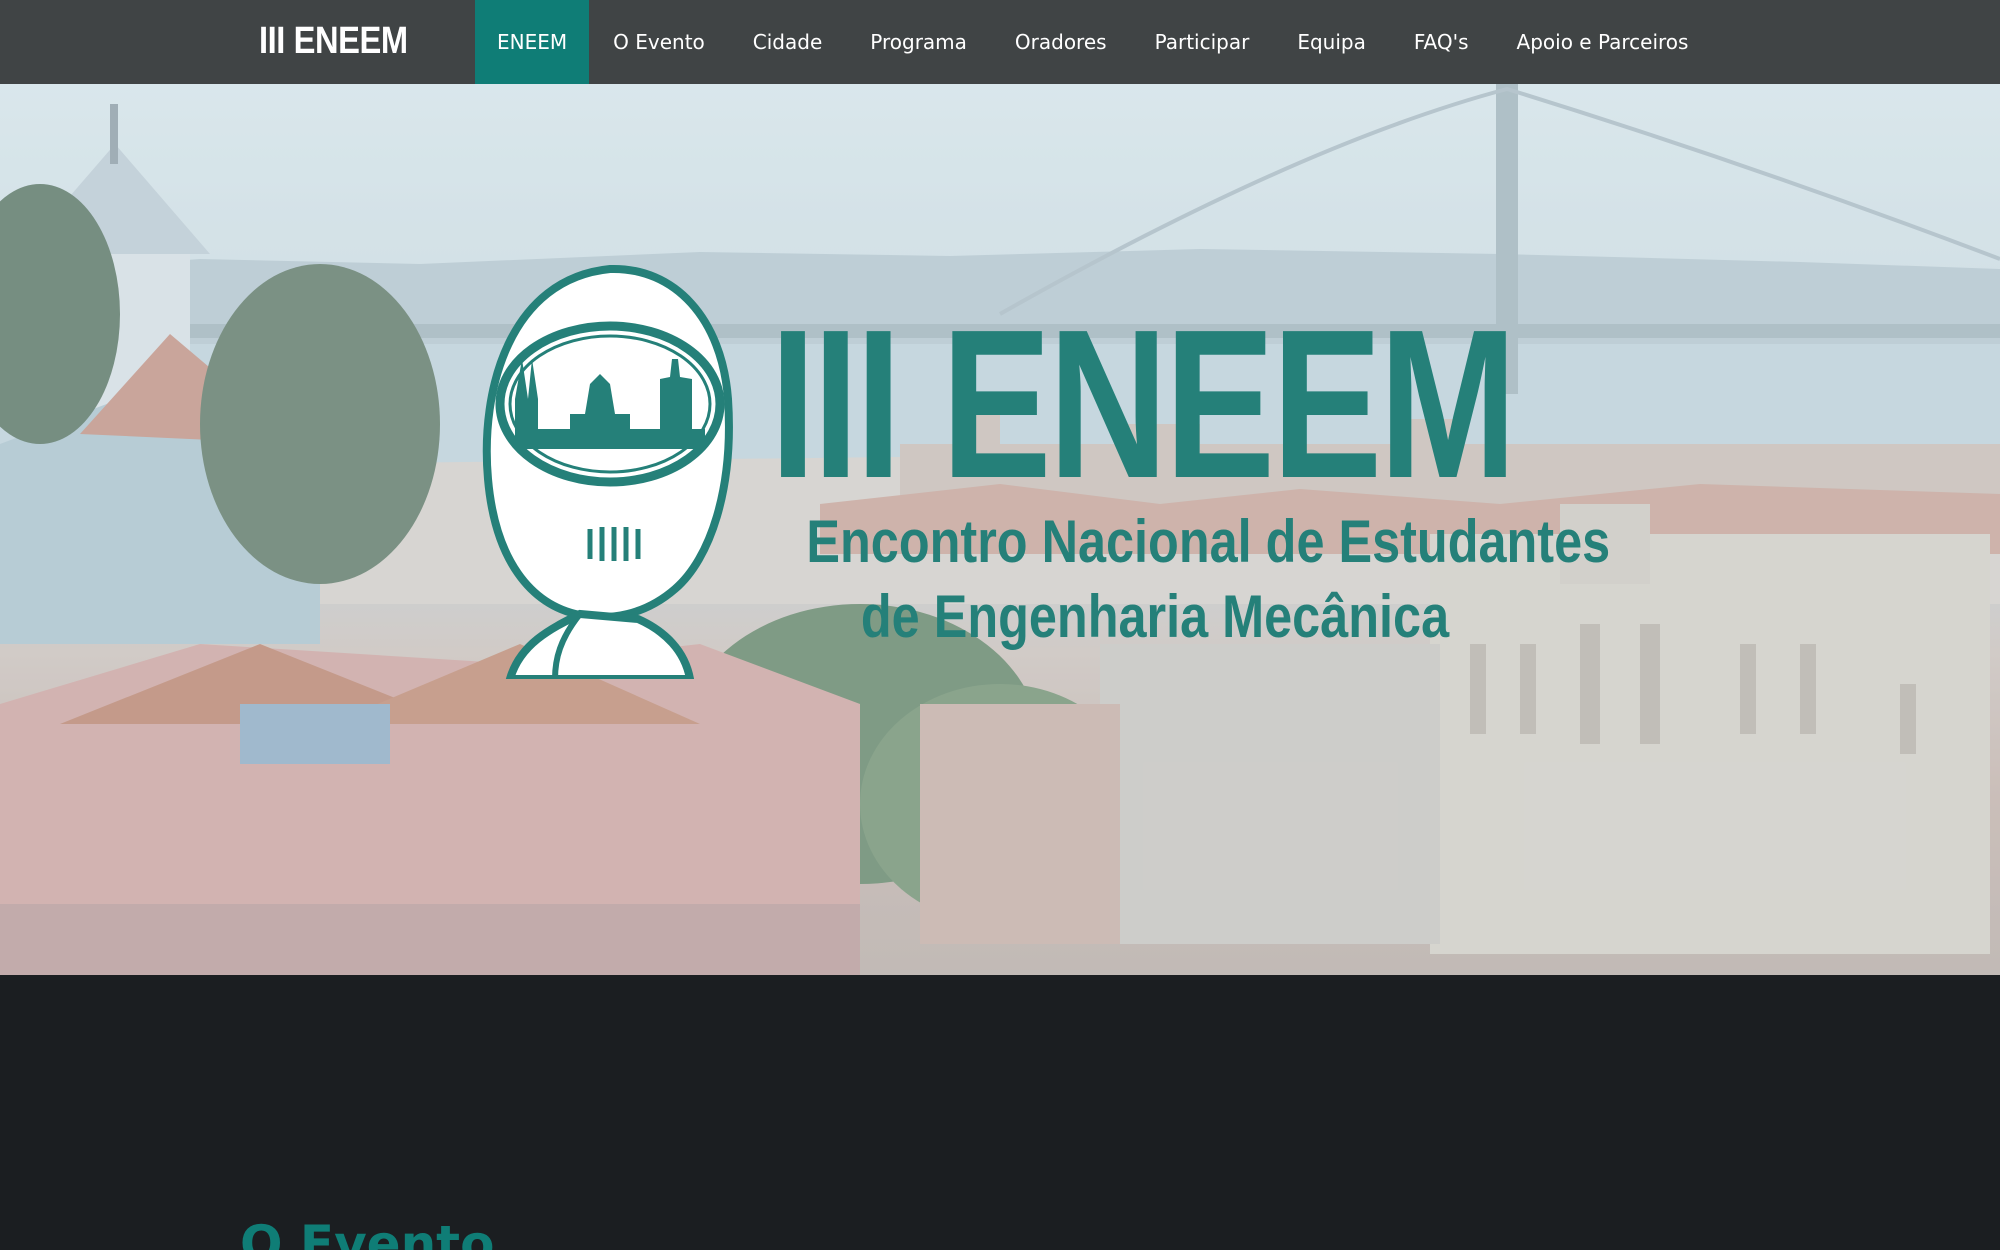 This screenshot has height=1250, width=2000. I want to click on nav-item-apoio-parceiros: Apoio e Parceiros, so click(1603, 42).